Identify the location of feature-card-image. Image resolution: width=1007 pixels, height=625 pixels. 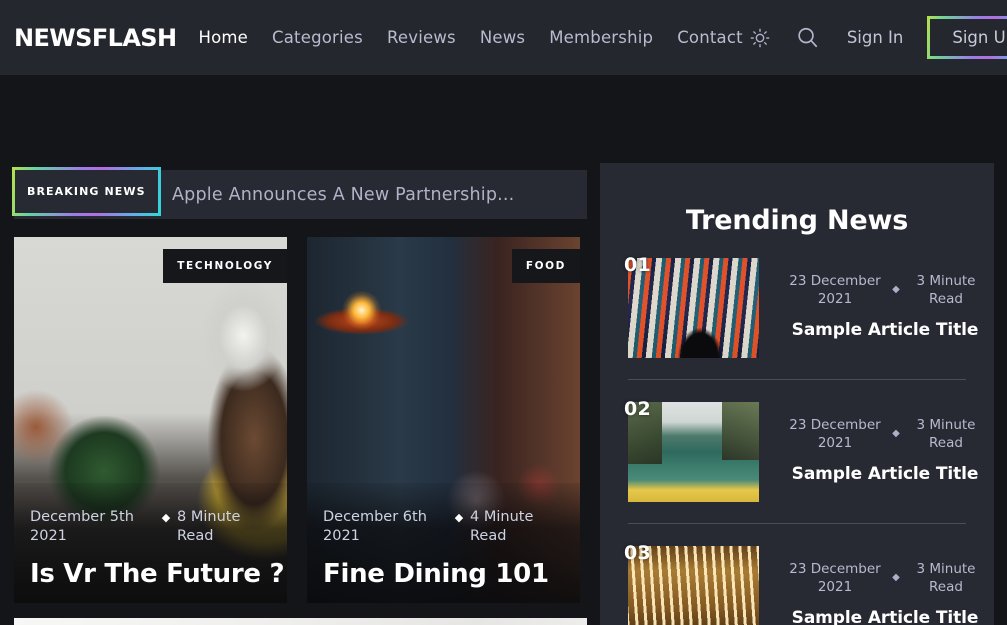
(300, 621).